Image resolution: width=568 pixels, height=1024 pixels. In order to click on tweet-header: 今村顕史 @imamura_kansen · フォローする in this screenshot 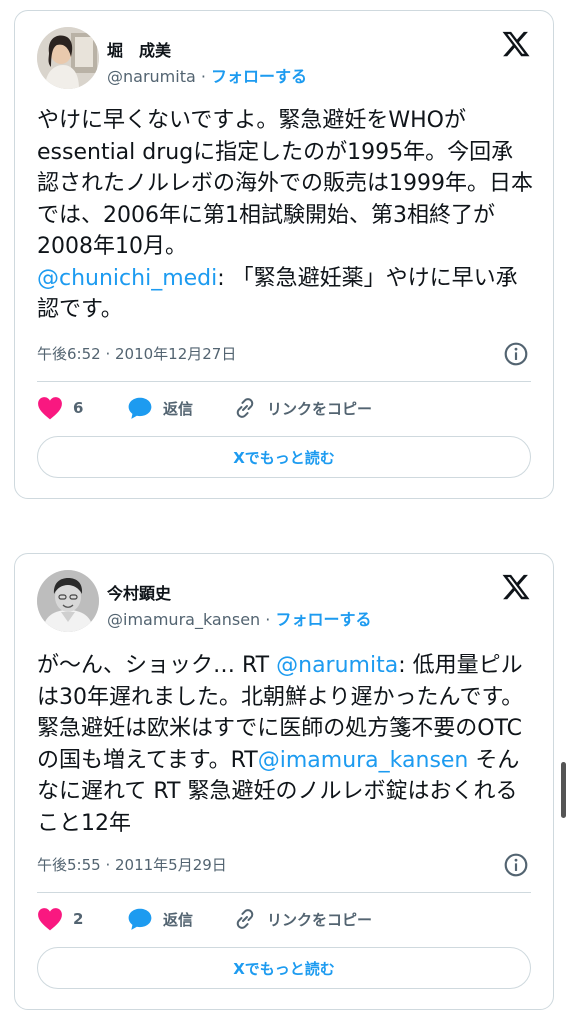, I will do `click(285, 603)`.